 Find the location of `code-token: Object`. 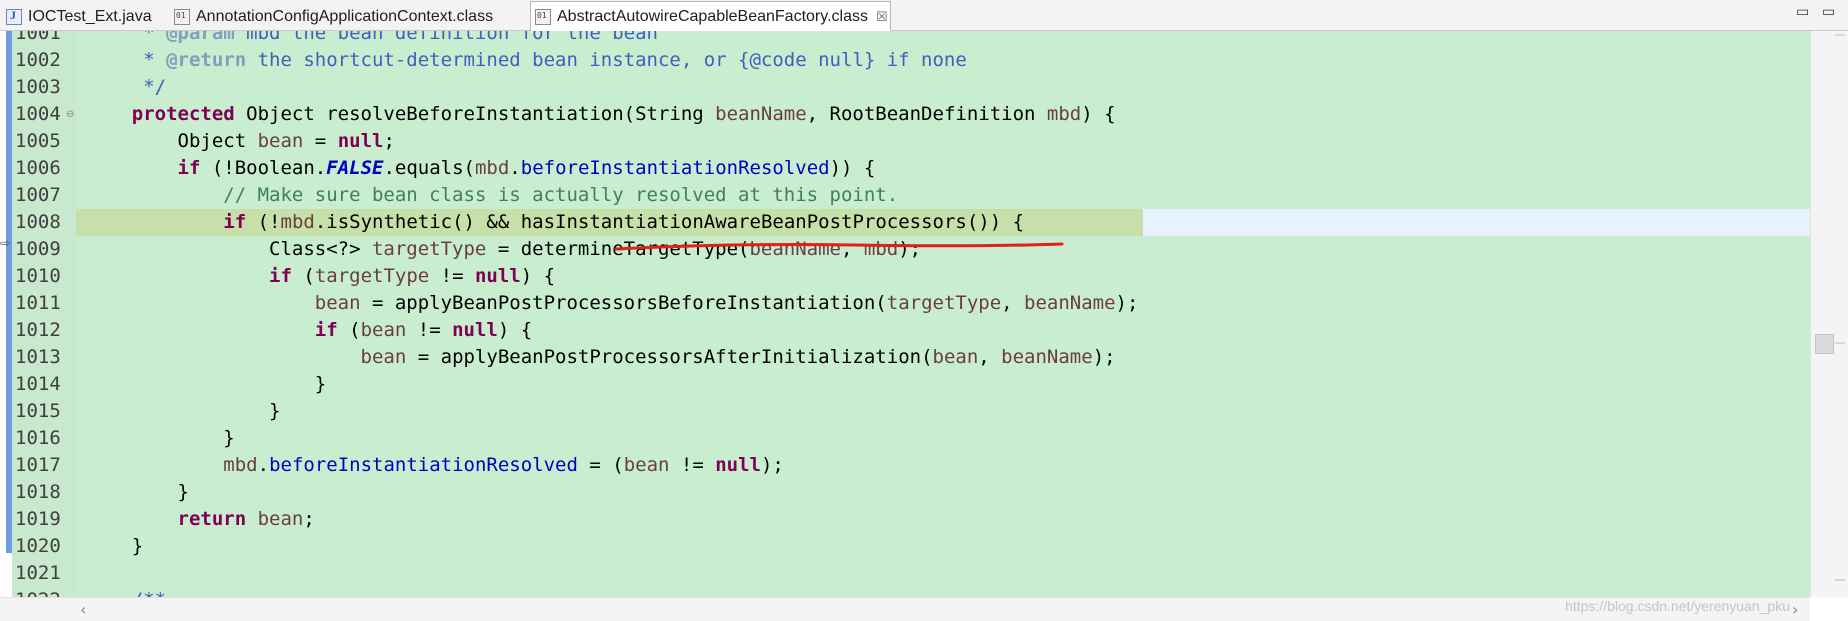

code-token: Object is located at coordinates (172, 141).